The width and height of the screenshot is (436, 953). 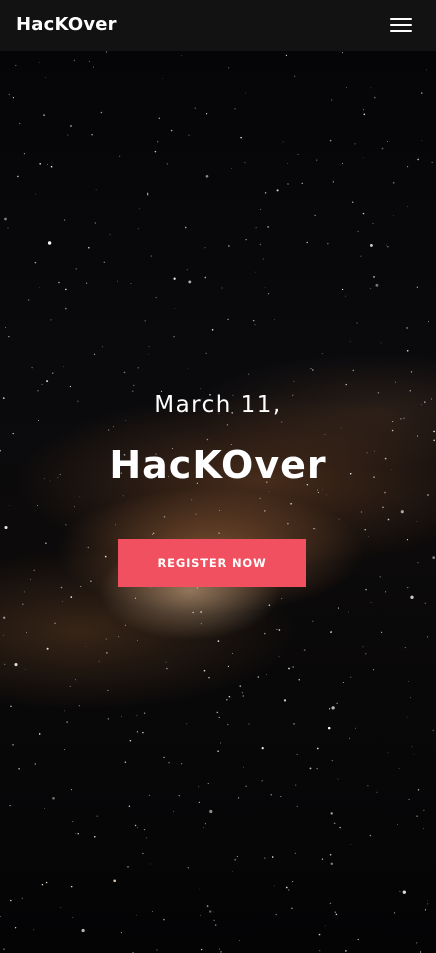 What do you see at coordinates (212, 563) in the screenshot?
I see `register-now-button: REGISTER NOW` at bounding box center [212, 563].